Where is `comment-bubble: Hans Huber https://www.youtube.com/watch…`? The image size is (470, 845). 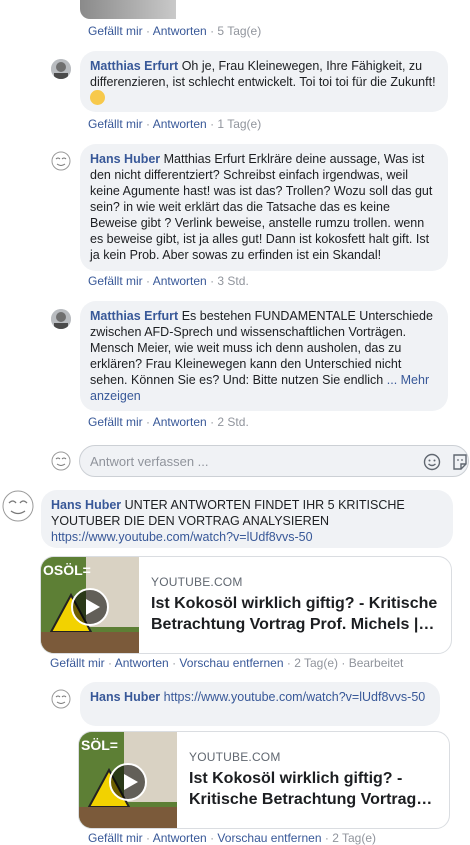
comment-bubble: Hans Huber https://www.youtube.com/watch… is located at coordinates (260, 704).